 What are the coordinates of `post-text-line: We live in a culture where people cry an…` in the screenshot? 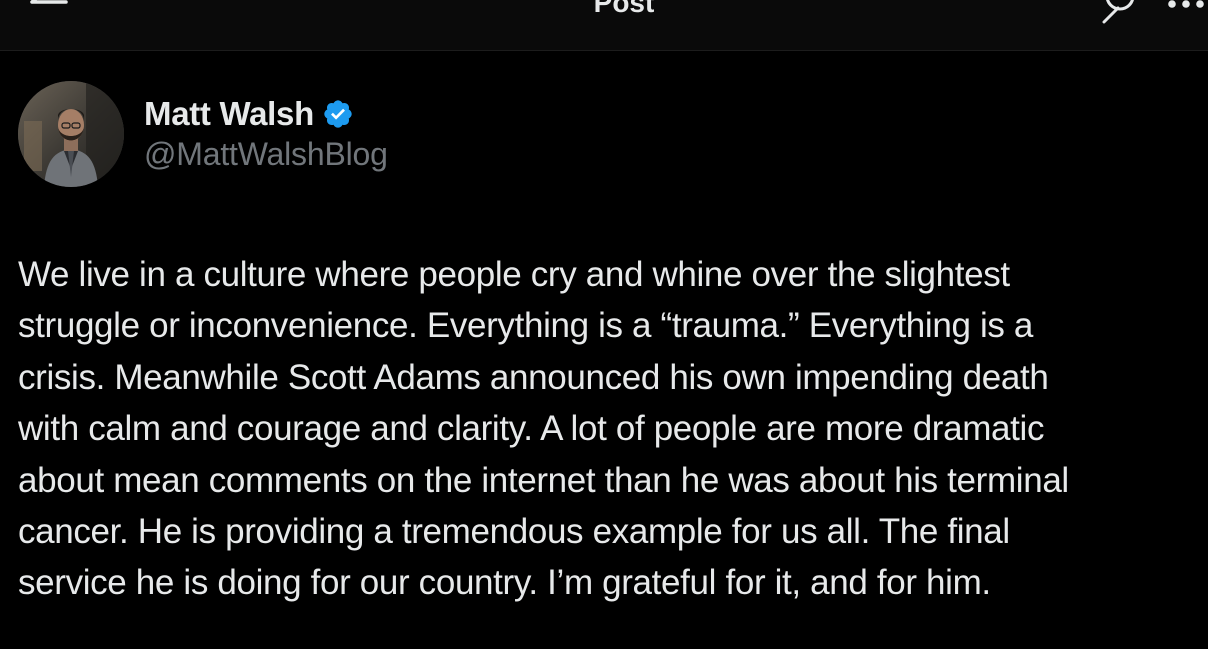 It's located at (514, 274).